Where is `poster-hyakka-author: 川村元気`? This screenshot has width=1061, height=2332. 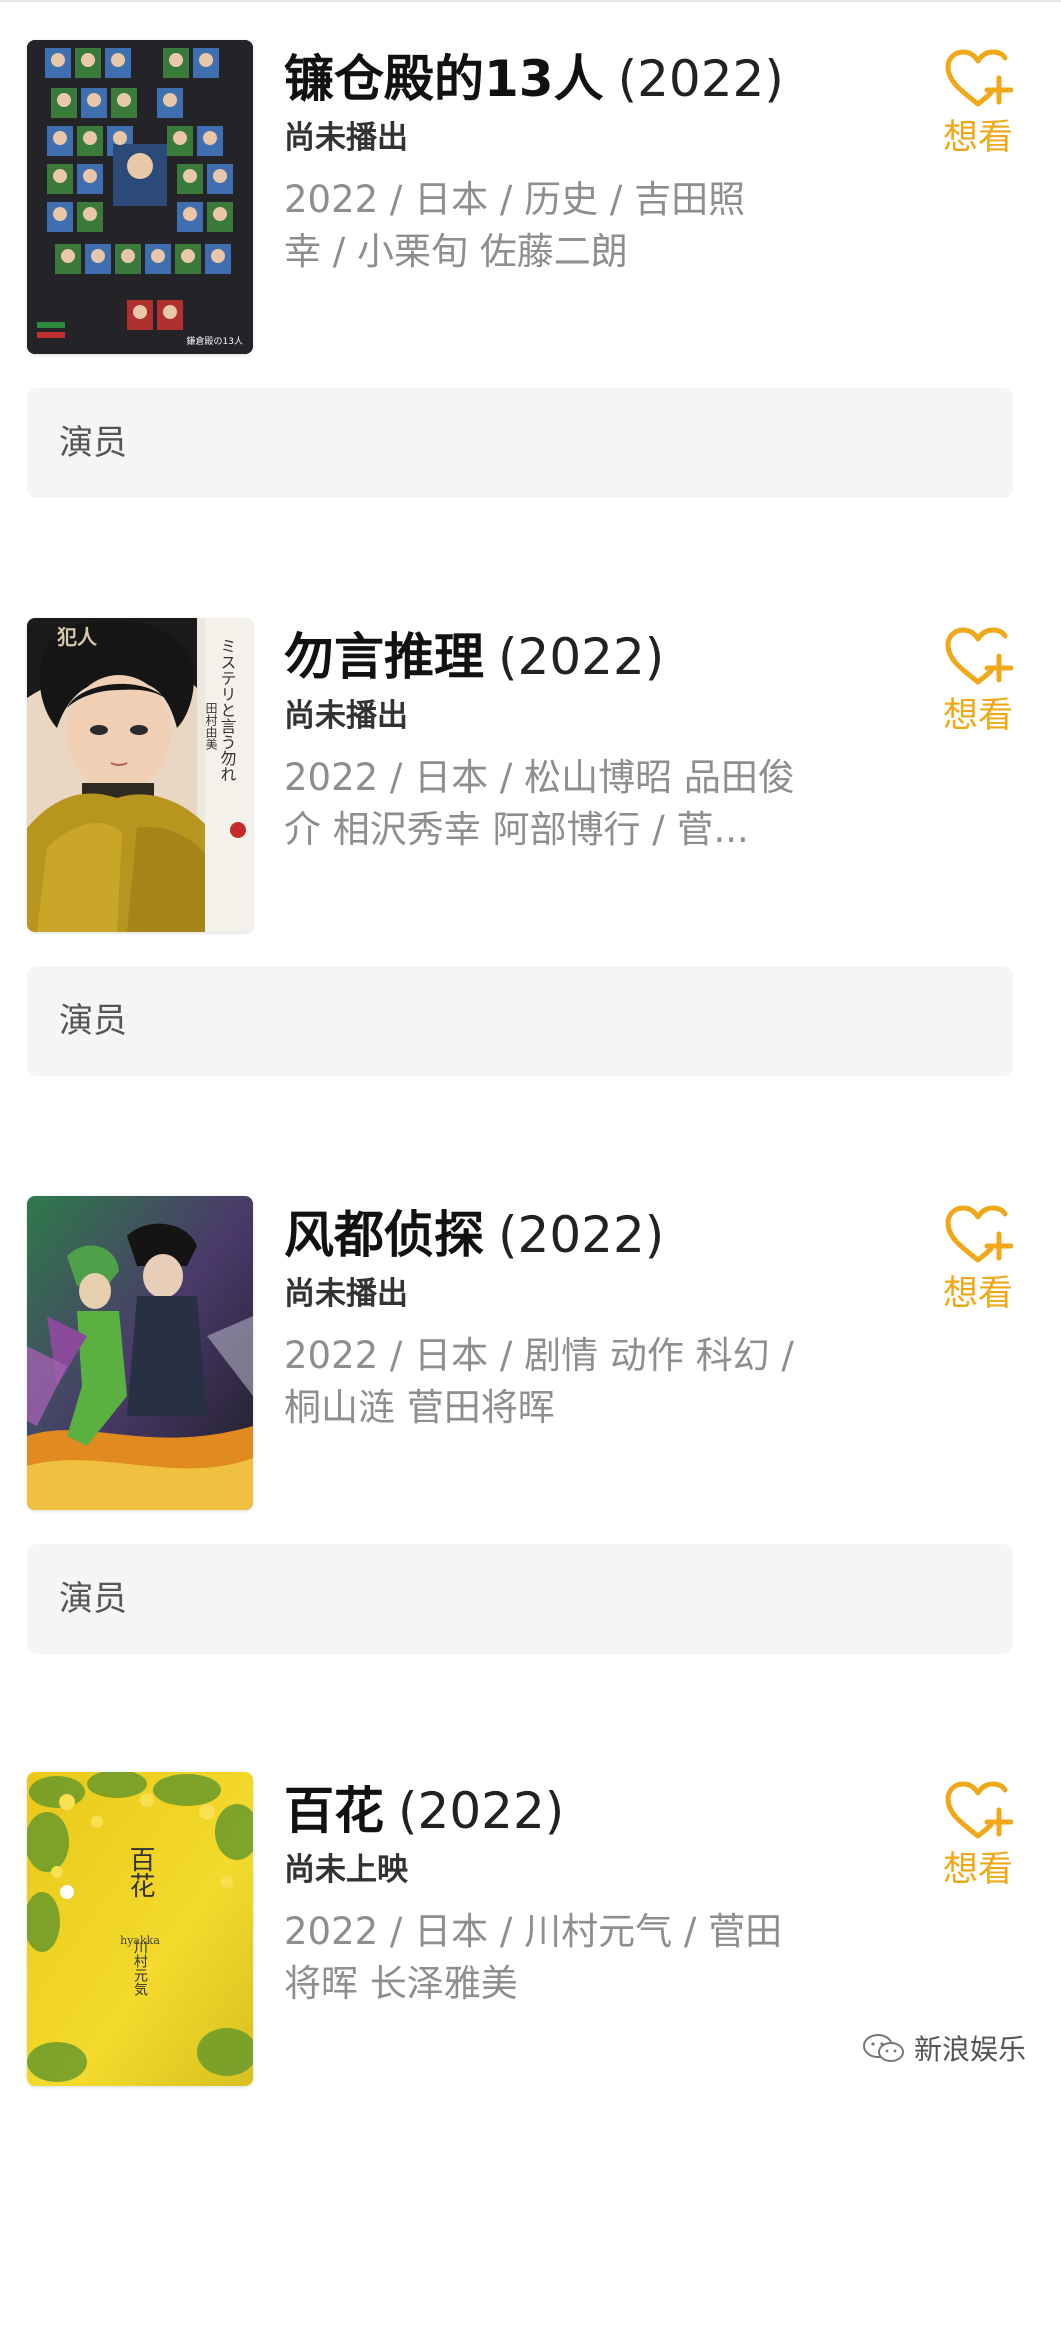 poster-hyakka-author: 川村元気 is located at coordinates (140, 1968).